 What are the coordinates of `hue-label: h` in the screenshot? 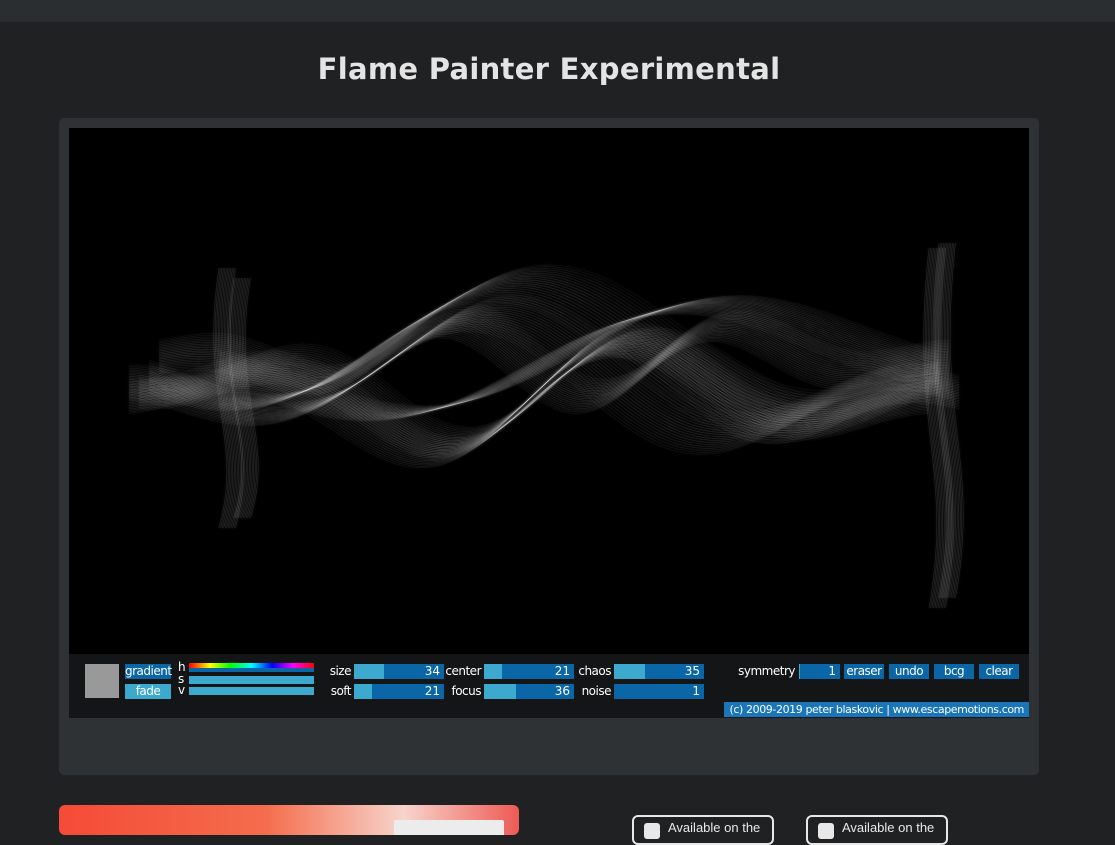 It's located at (182, 667).